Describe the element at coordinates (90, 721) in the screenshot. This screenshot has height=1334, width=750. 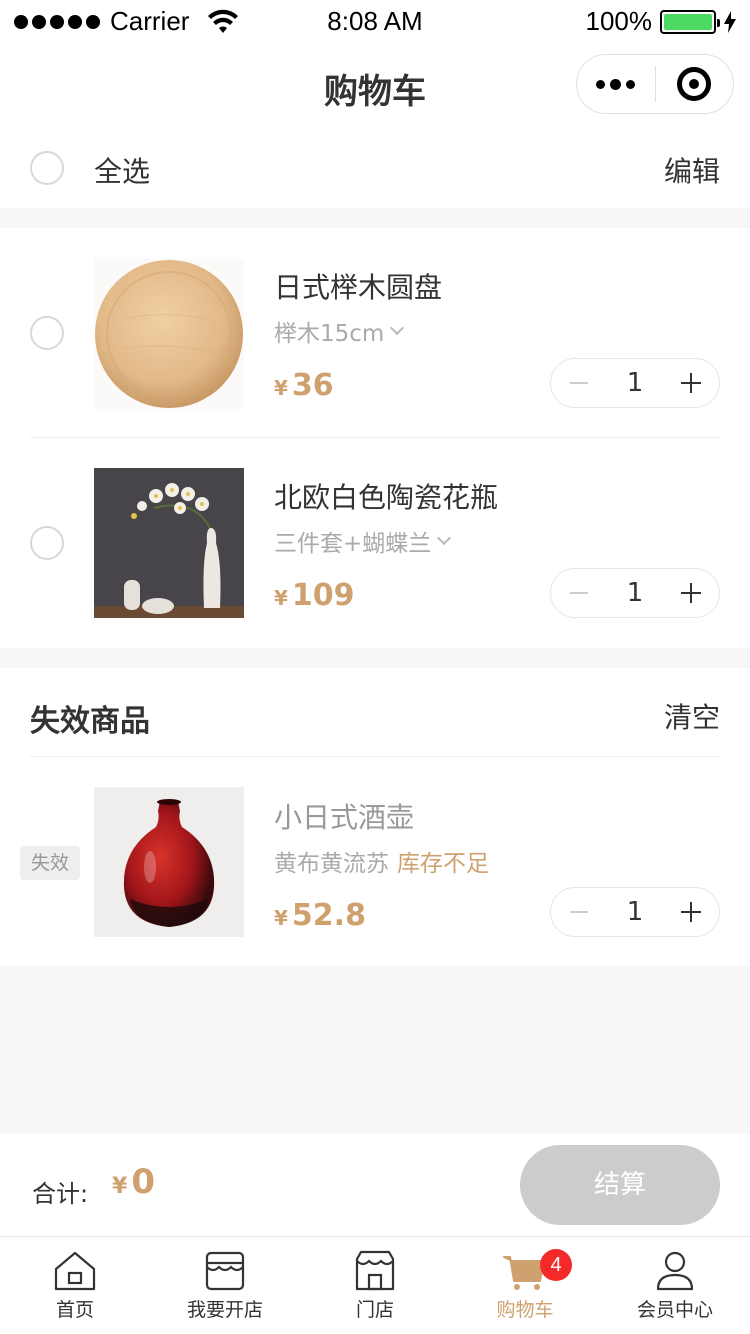
I see `invalid-section-title: 失效商品` at that location.